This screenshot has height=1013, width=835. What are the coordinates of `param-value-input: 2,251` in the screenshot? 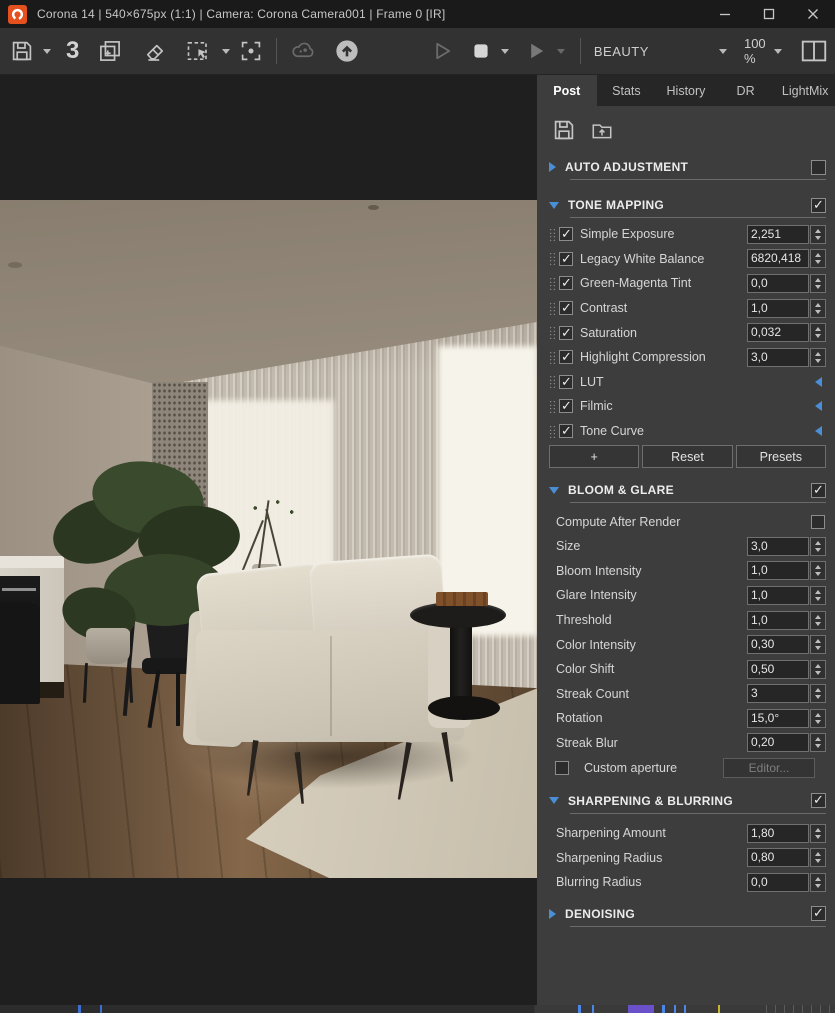 It's located at (778, 234).